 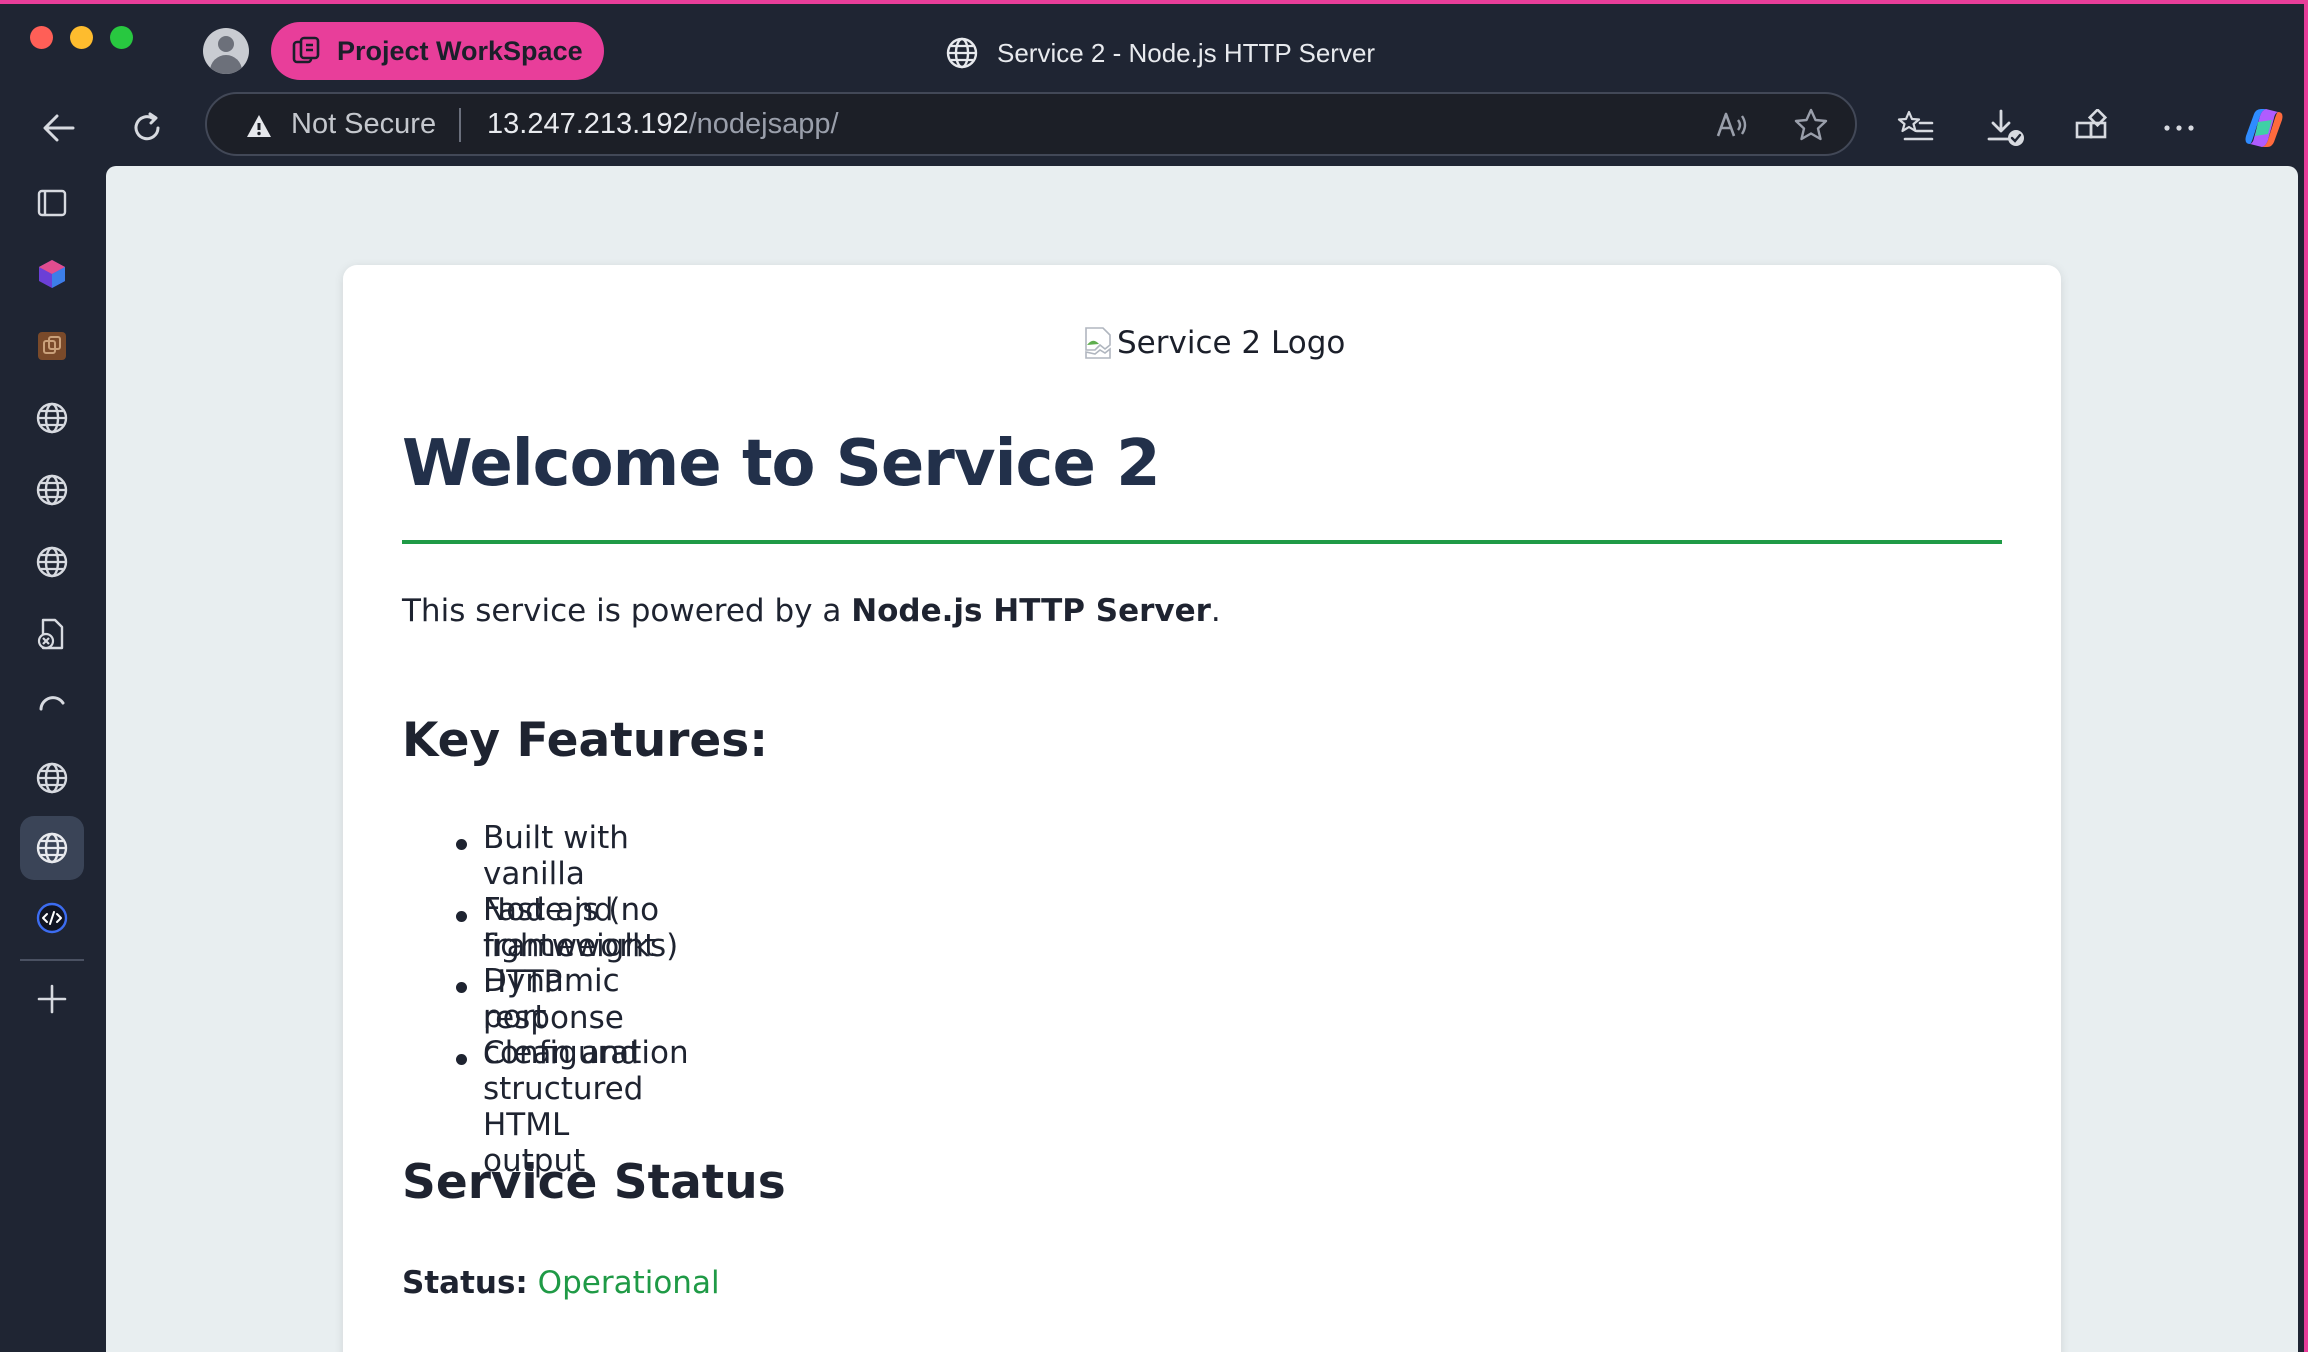 I want to click on arrow-left-icon, so click(x=59, y=128).